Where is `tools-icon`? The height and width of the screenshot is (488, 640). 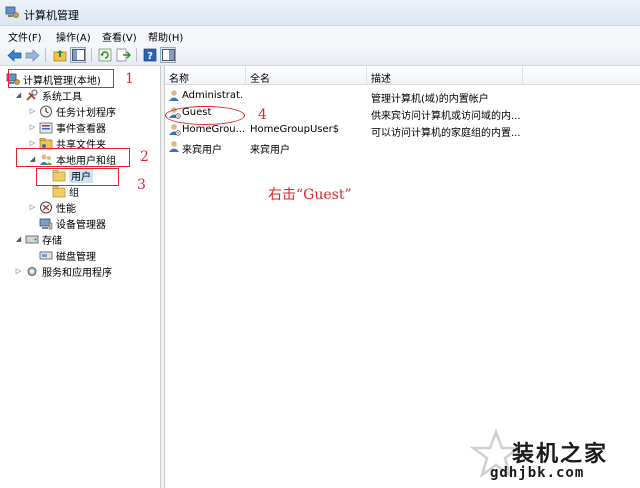 tools-icon is located at coordinates (32, 94).